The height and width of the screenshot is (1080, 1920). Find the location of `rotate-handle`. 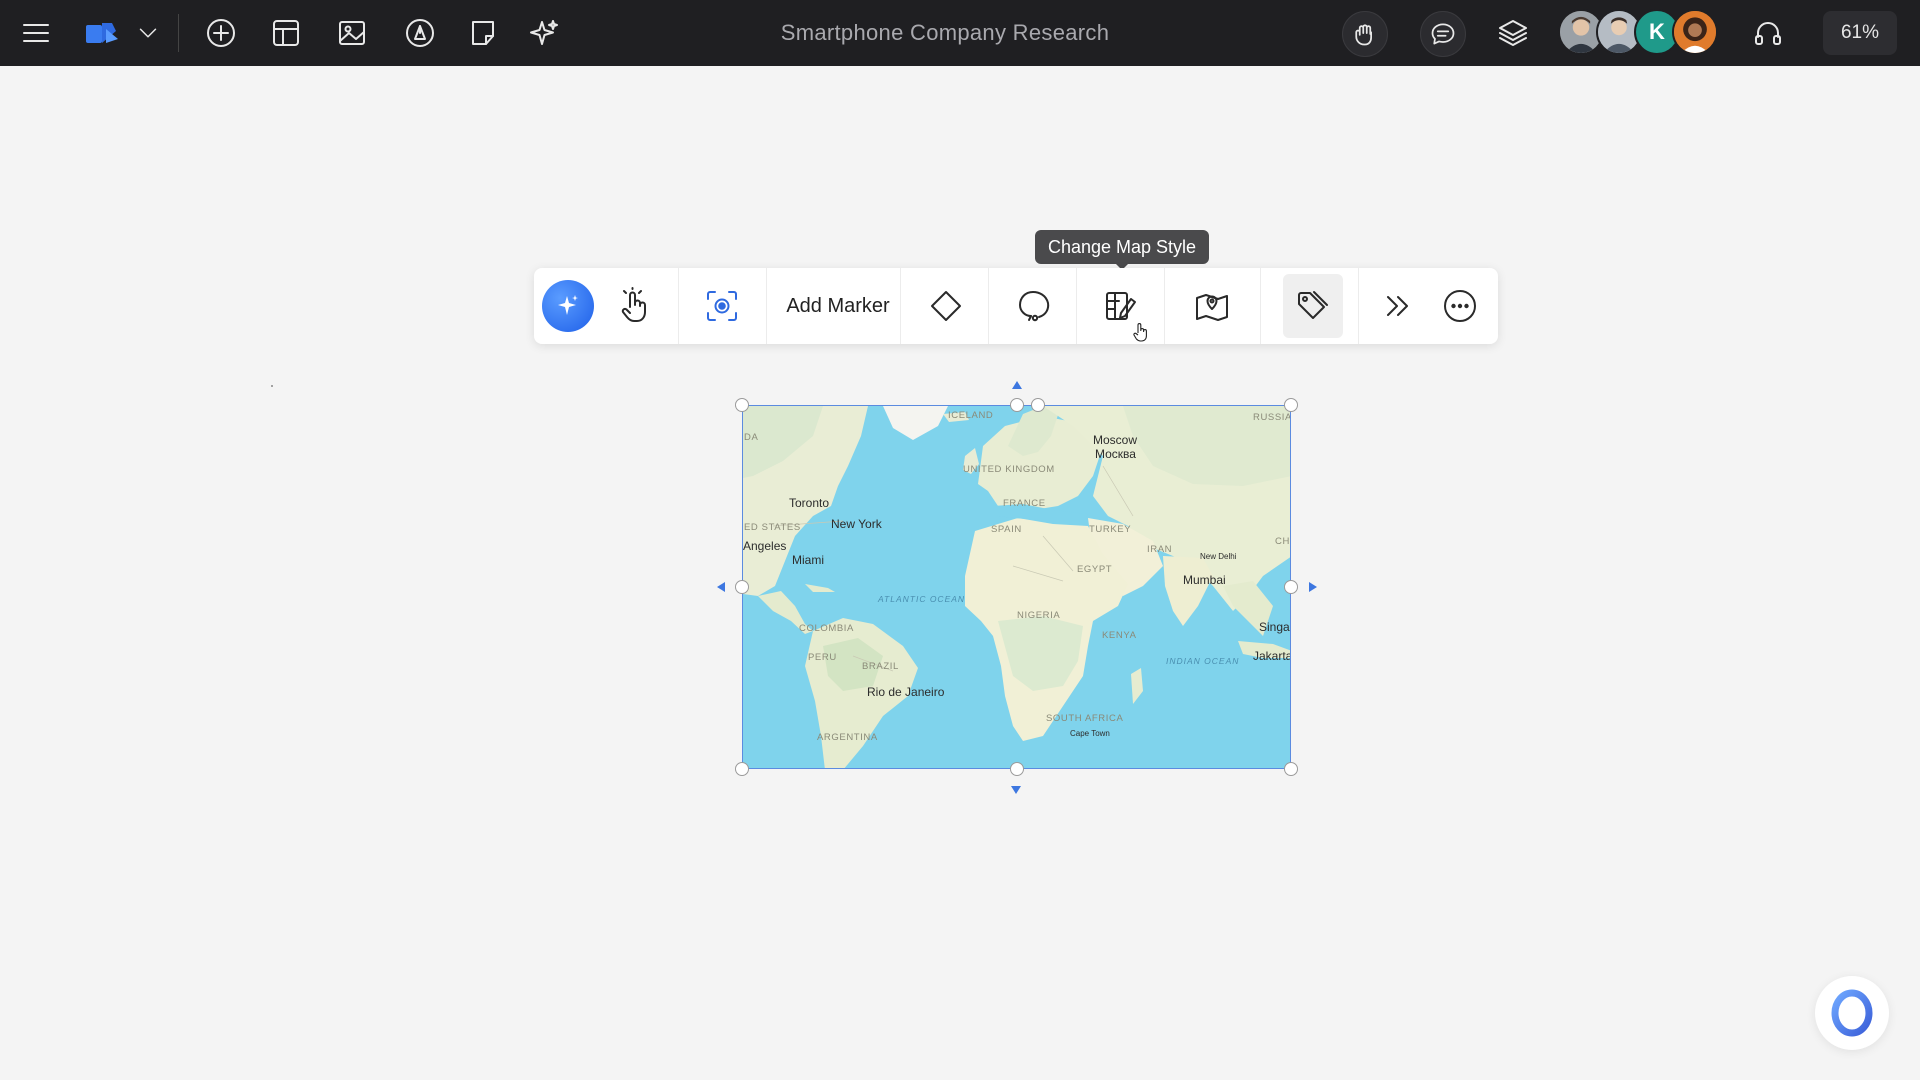

rotate-handle is located at coordinates (1038, 405).